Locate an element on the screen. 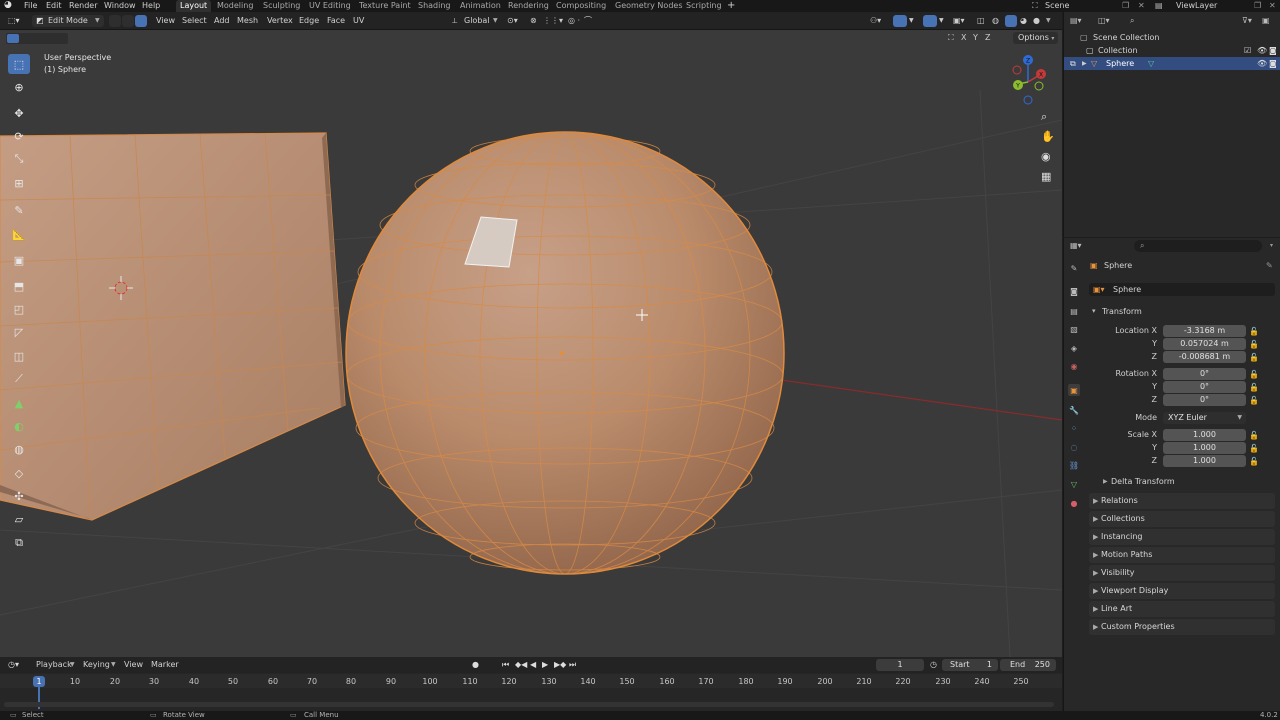 The image size is (1280, 720). menu-mesh: Mesh is located at coordinates (247, 21).